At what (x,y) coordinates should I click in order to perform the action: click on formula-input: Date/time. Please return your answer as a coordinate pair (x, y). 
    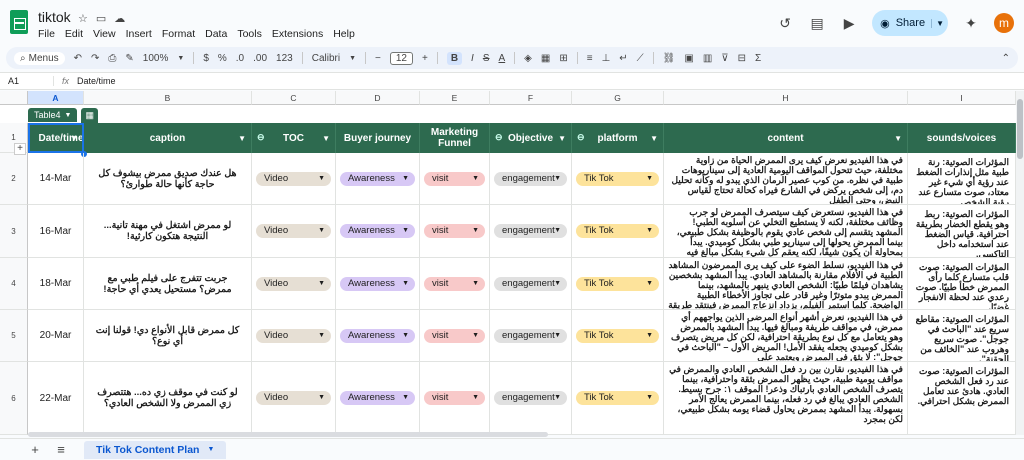
    Looking at the image, I should click on (96, 81).